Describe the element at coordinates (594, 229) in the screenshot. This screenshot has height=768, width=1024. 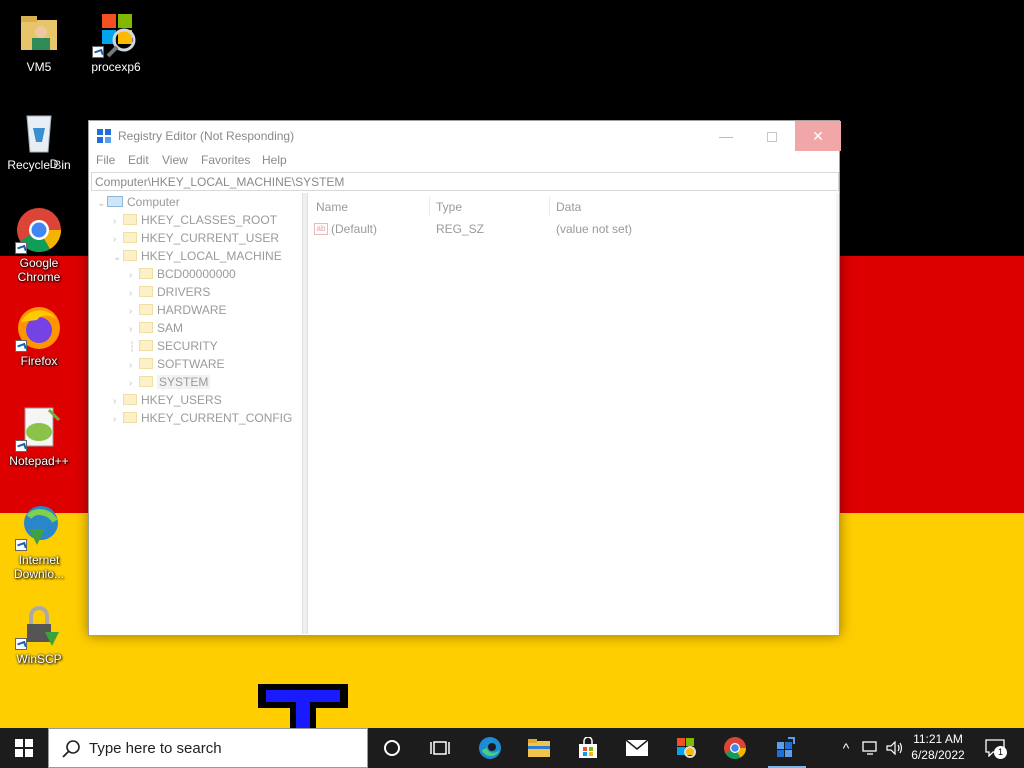
I see `value-data-cell: (value not set)` at that location.